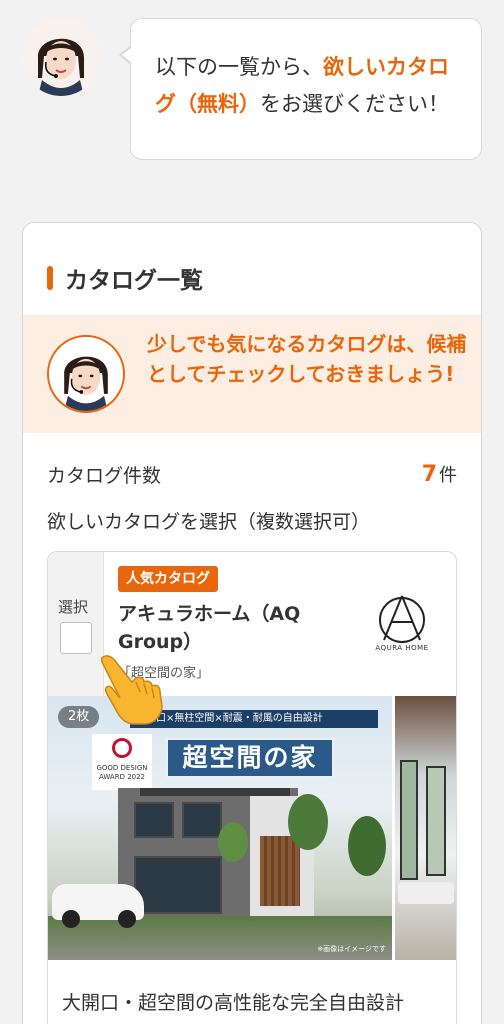 The width and height of the screenshot is (504, 1024). I want to click on catalog-count-unit: 件, so click(448, 475).